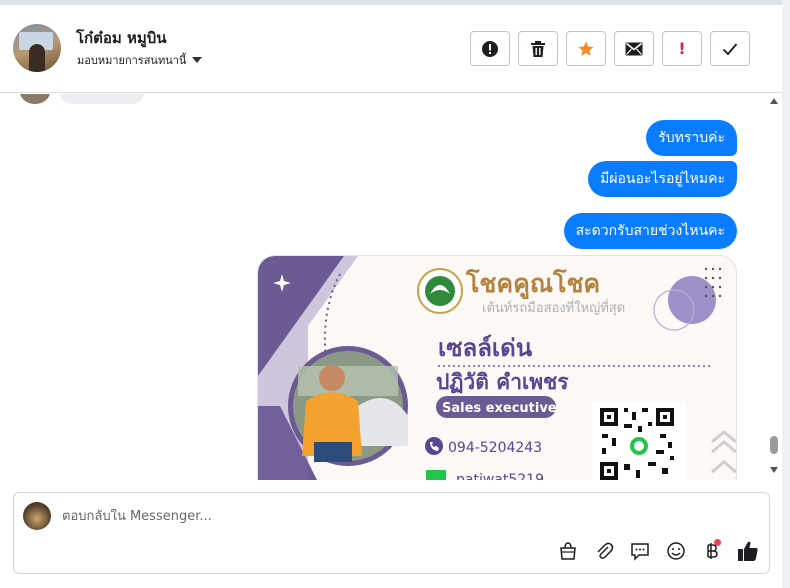 This screenshot has width=790, height=588. What do you see at coordinates (391, 49) in the screenshot?
I see `conversation-header: โก๋ต๋อม หมูบิน มอบหมายการสนทนานี้ !` at bounding box center [391, 49].